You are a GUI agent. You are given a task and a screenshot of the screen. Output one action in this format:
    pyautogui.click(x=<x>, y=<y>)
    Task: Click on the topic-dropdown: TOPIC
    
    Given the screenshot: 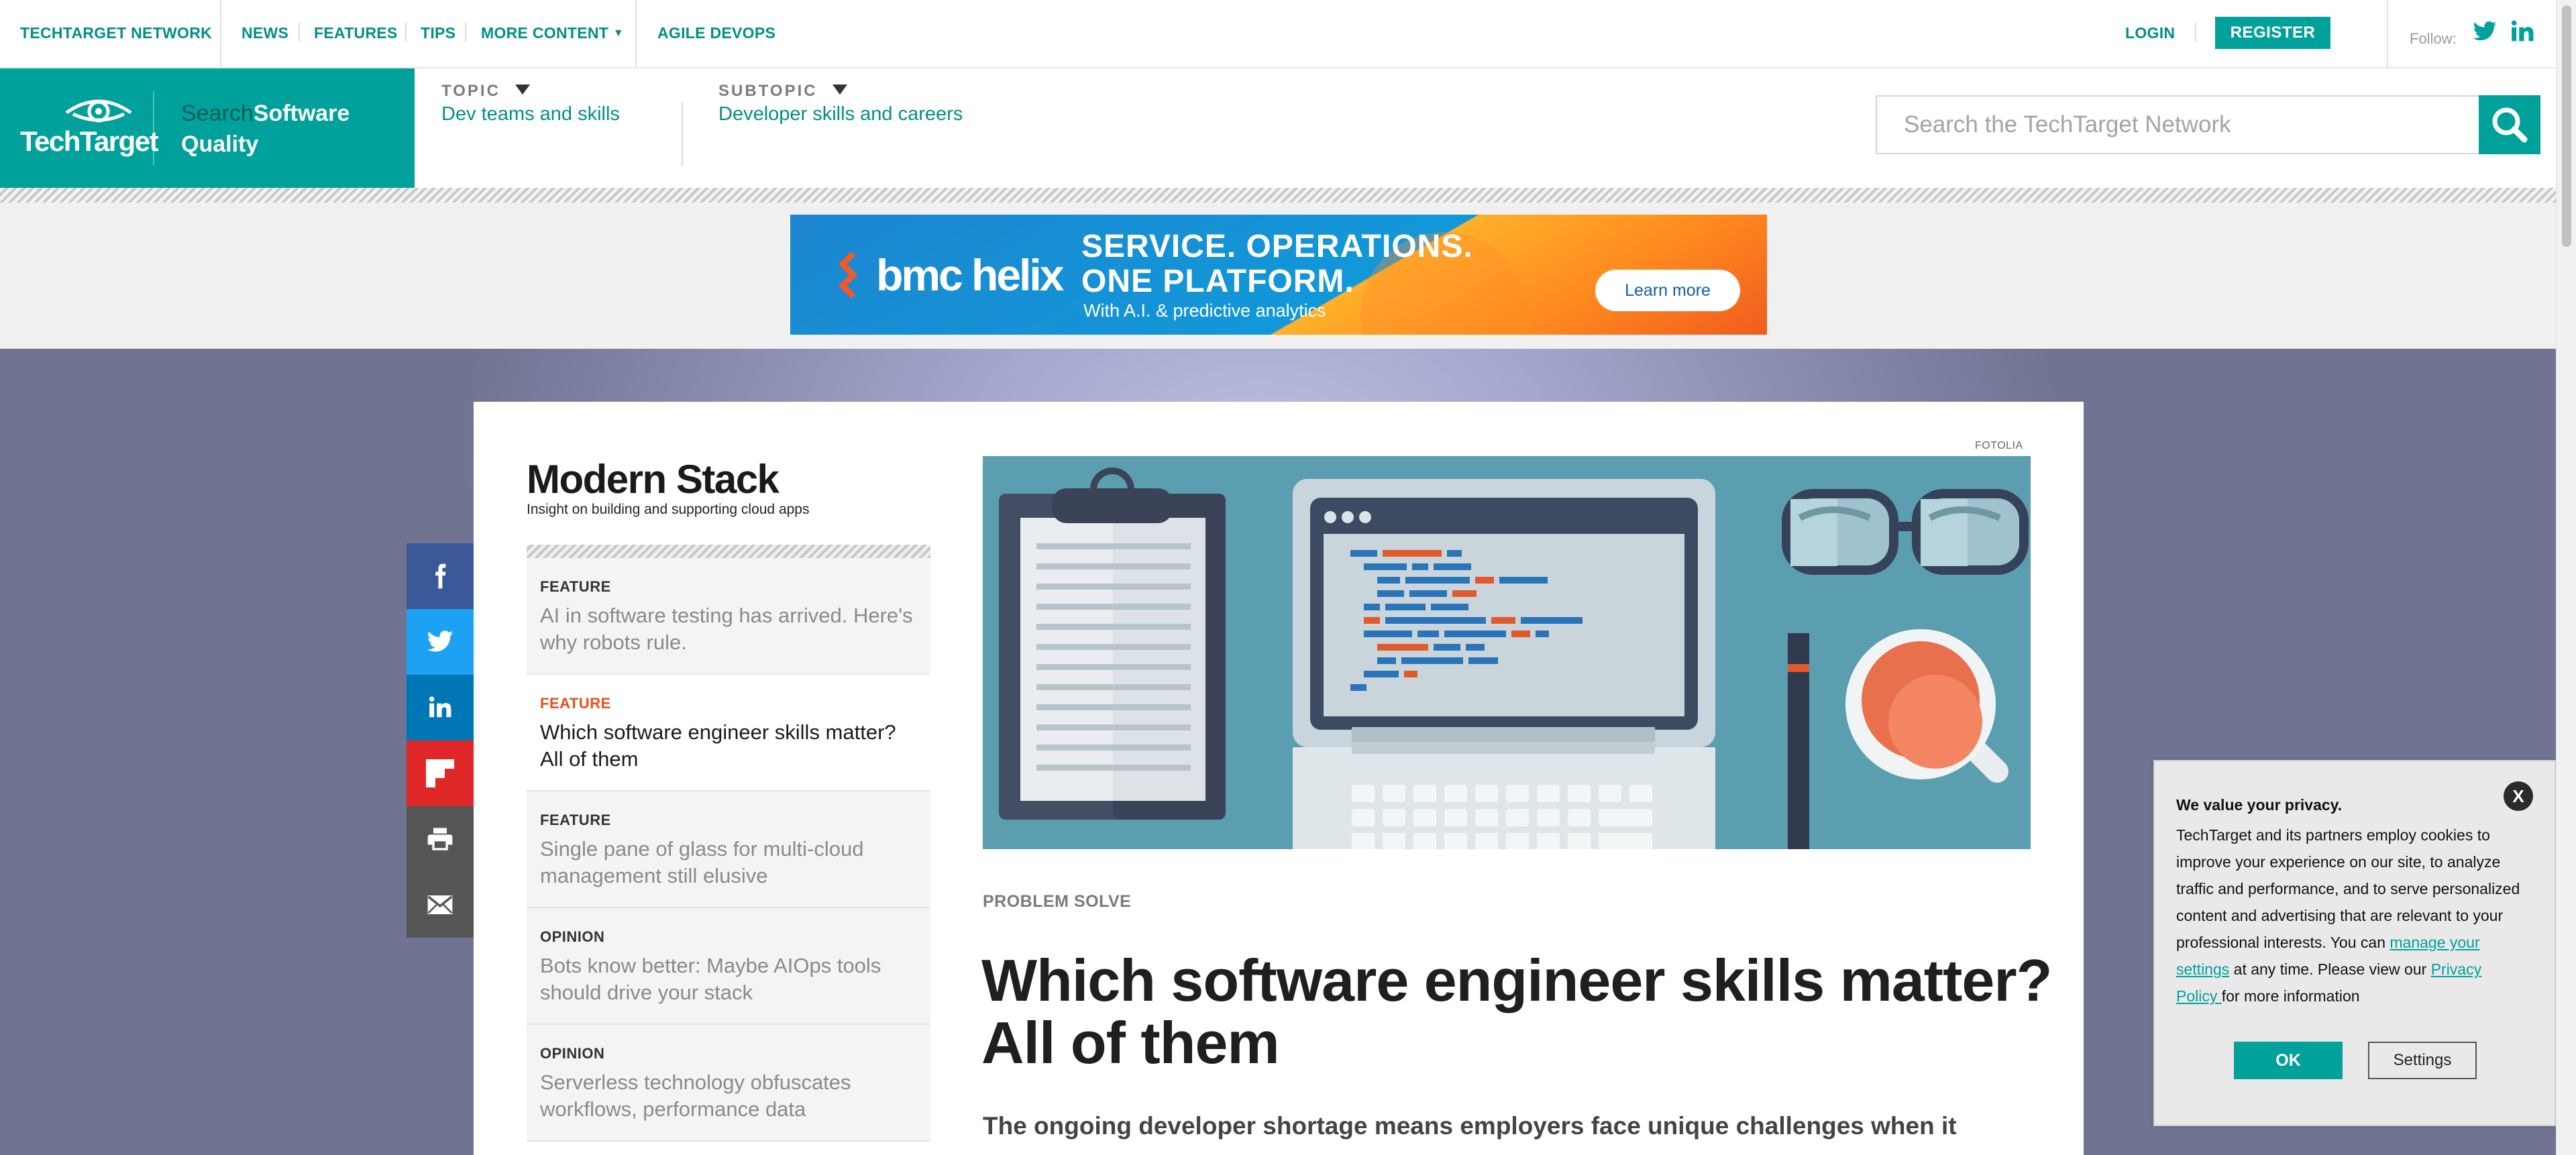 What is the action you would take?
    pyautogui.click(x=485, y=92)
    